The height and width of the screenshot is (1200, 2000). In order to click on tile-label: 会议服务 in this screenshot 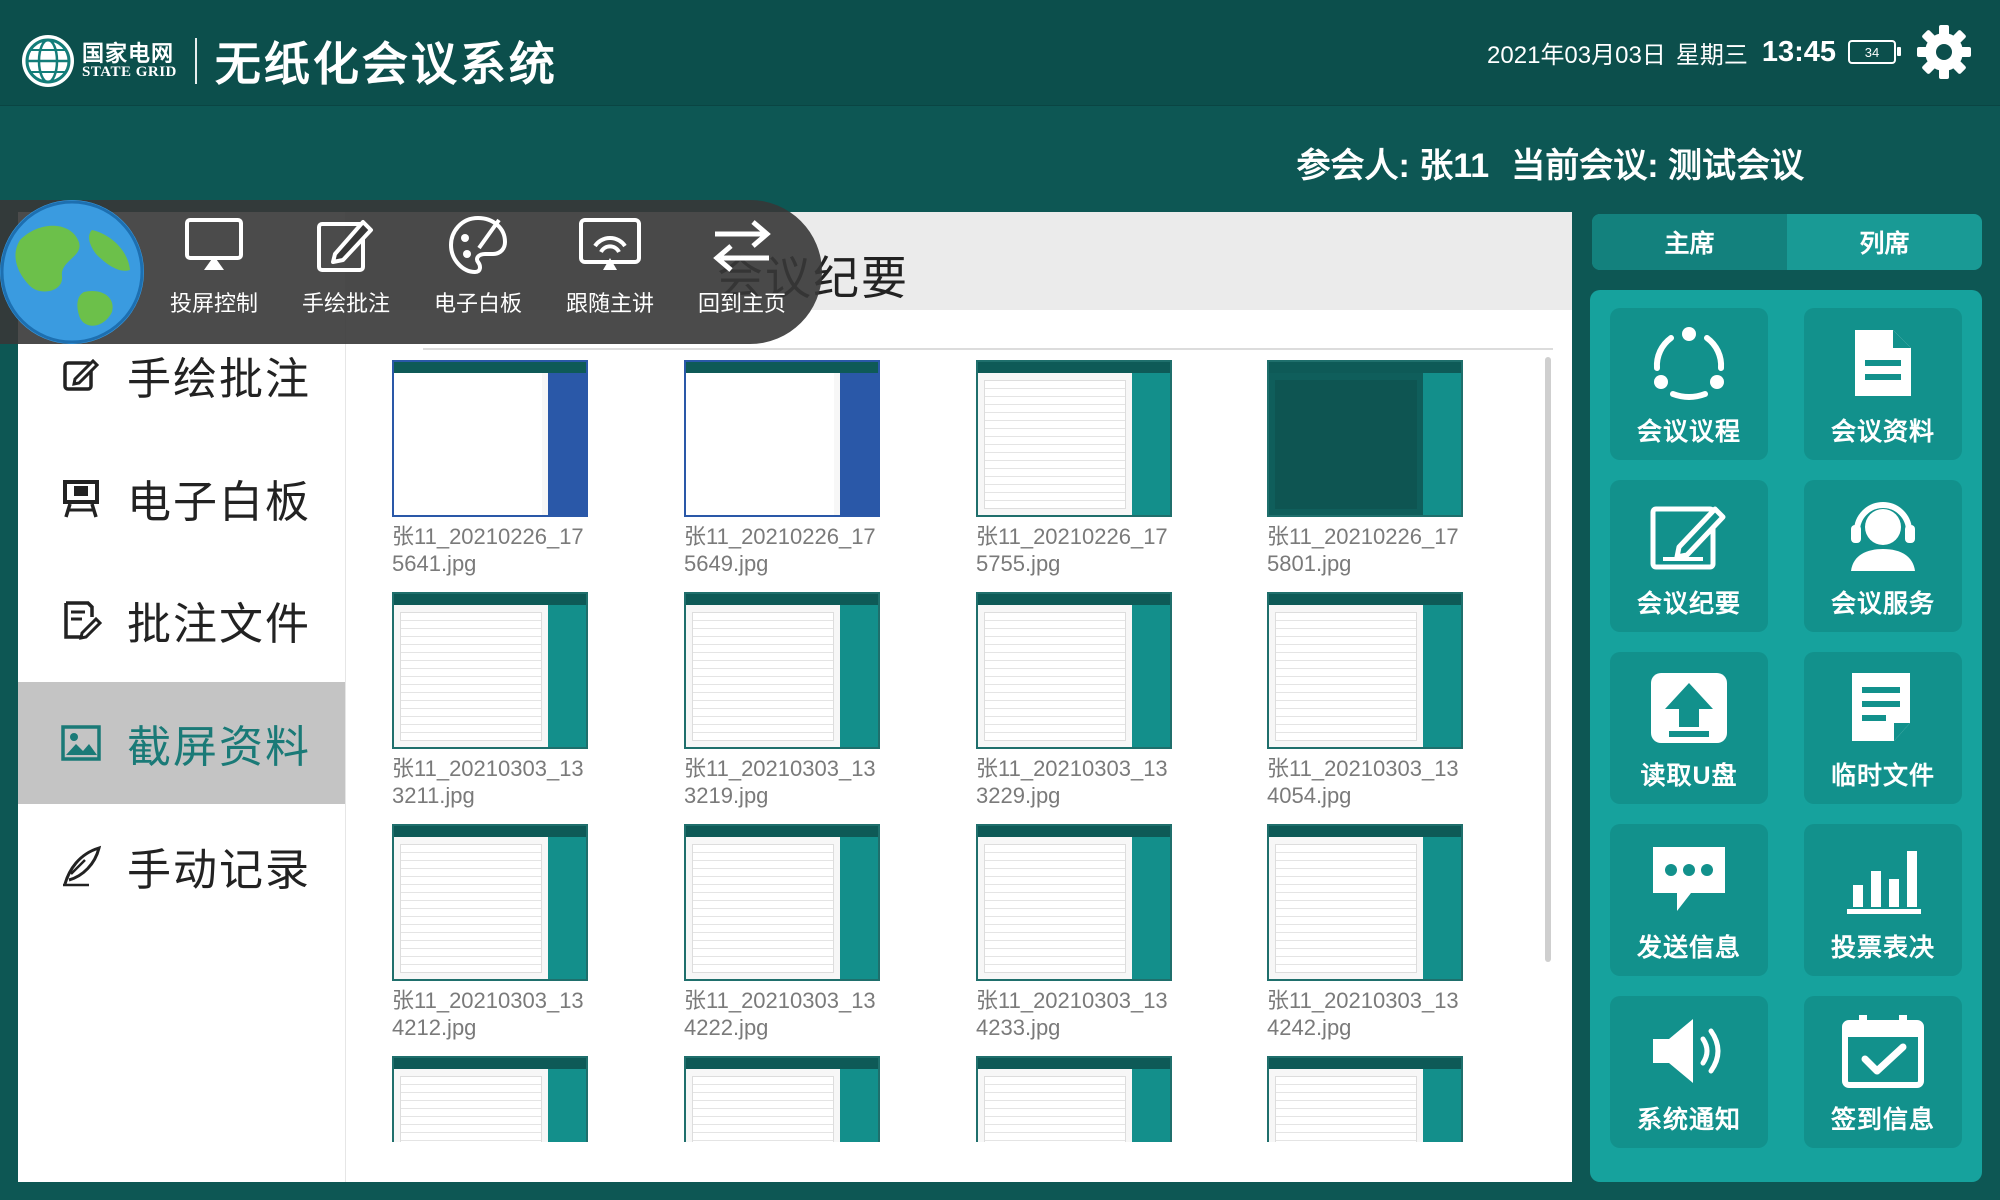, I will do `click(1882, 604)`.